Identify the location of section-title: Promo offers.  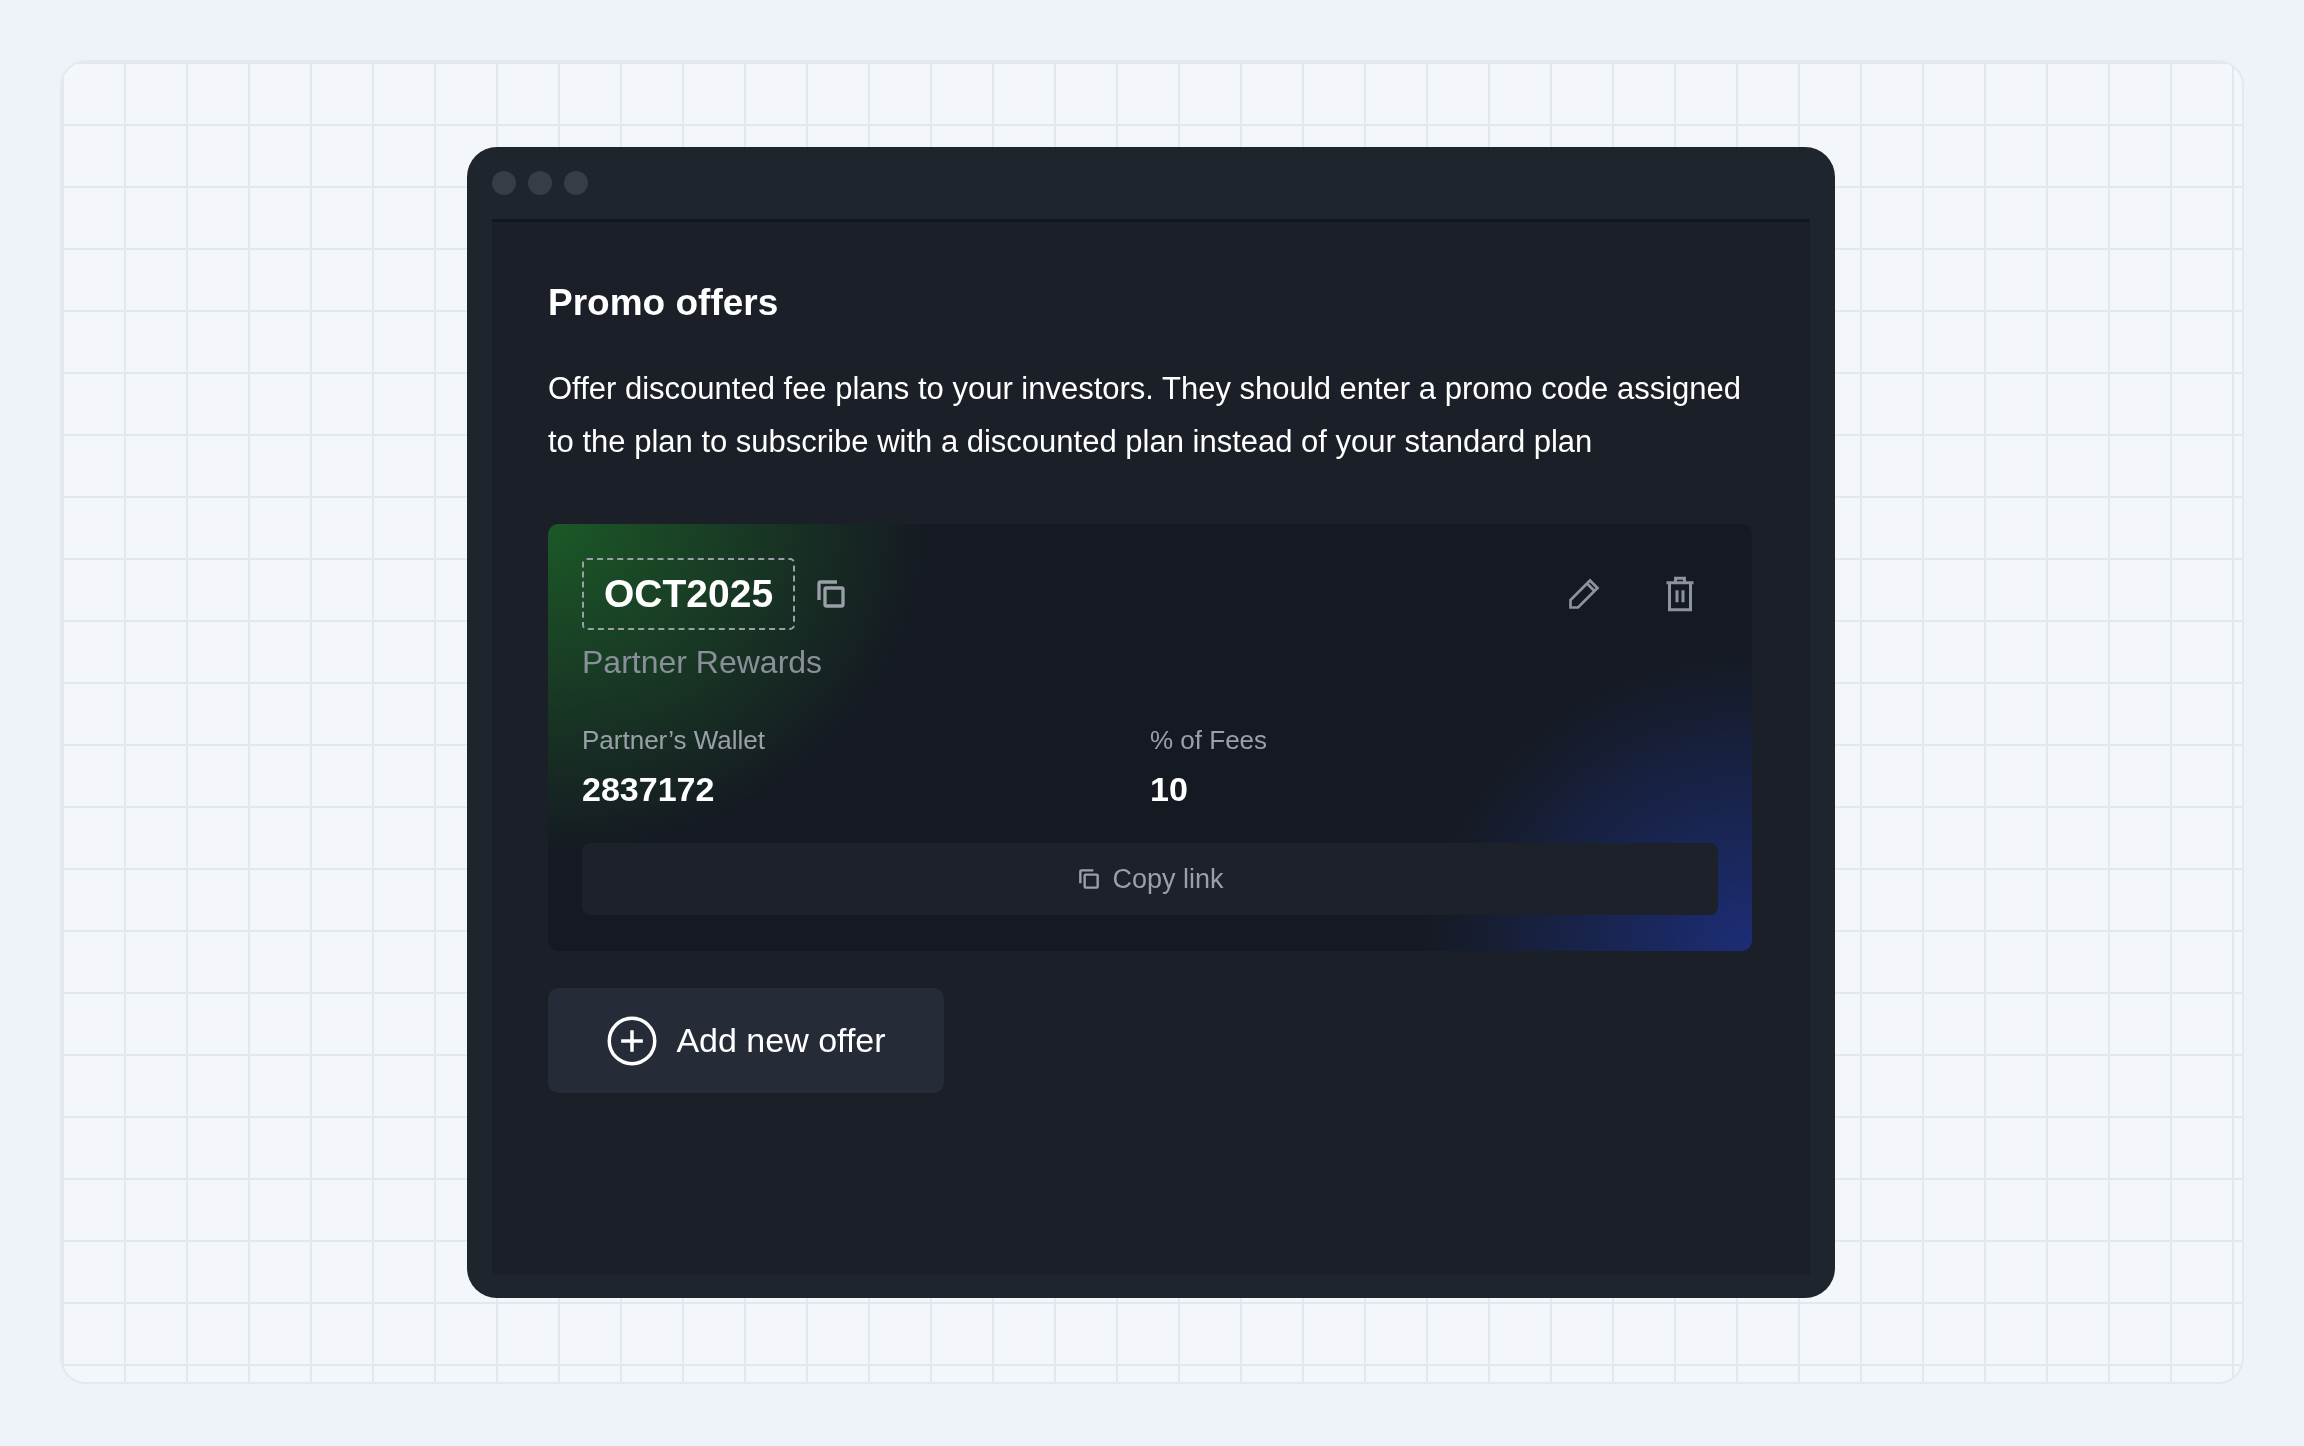
(664, 303).